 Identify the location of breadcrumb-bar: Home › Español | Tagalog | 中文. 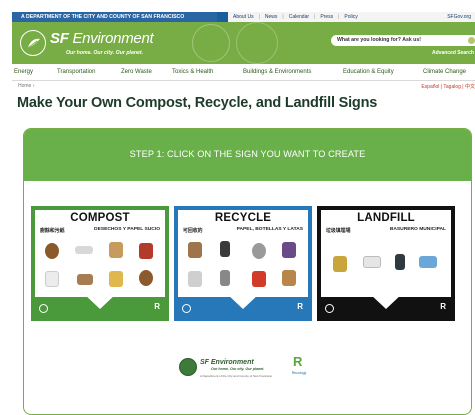
(243, 86).